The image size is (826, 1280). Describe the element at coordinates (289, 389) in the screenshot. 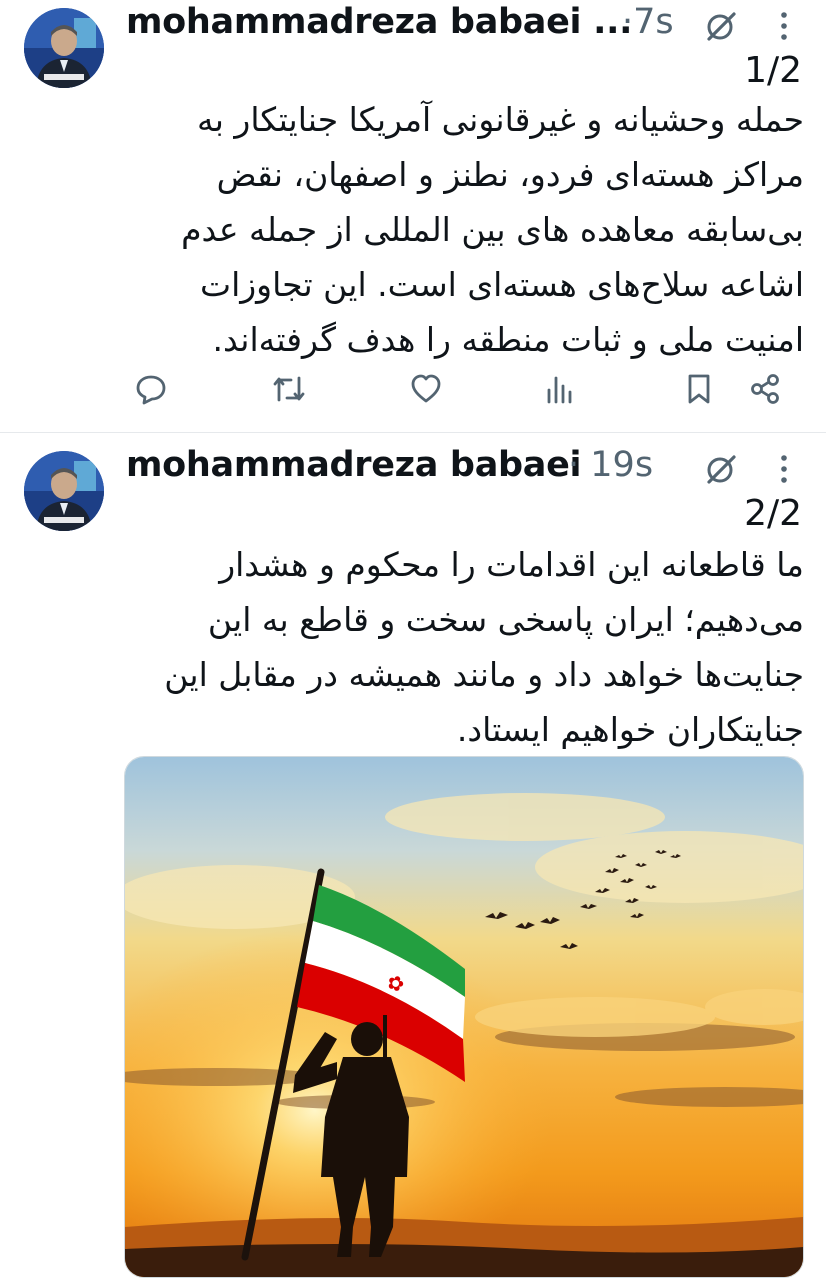

I see `repost-icon` at that location.